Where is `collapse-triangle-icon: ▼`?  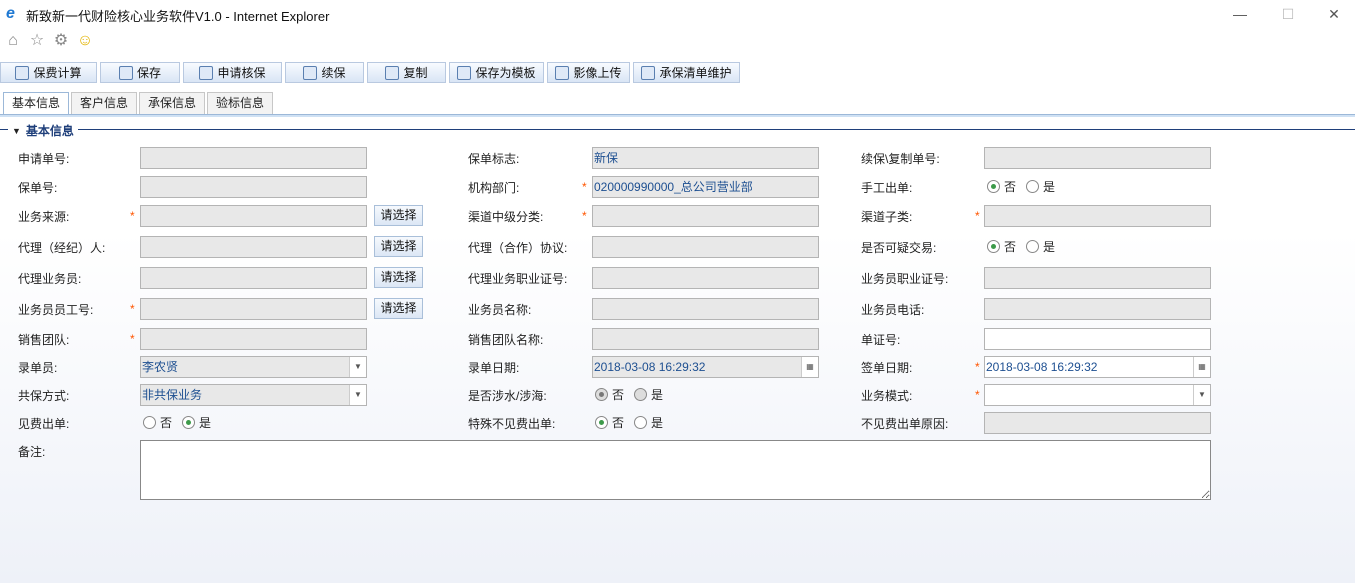
collapse-triangle-icon: ▼ is located at coordinates (16, 131).